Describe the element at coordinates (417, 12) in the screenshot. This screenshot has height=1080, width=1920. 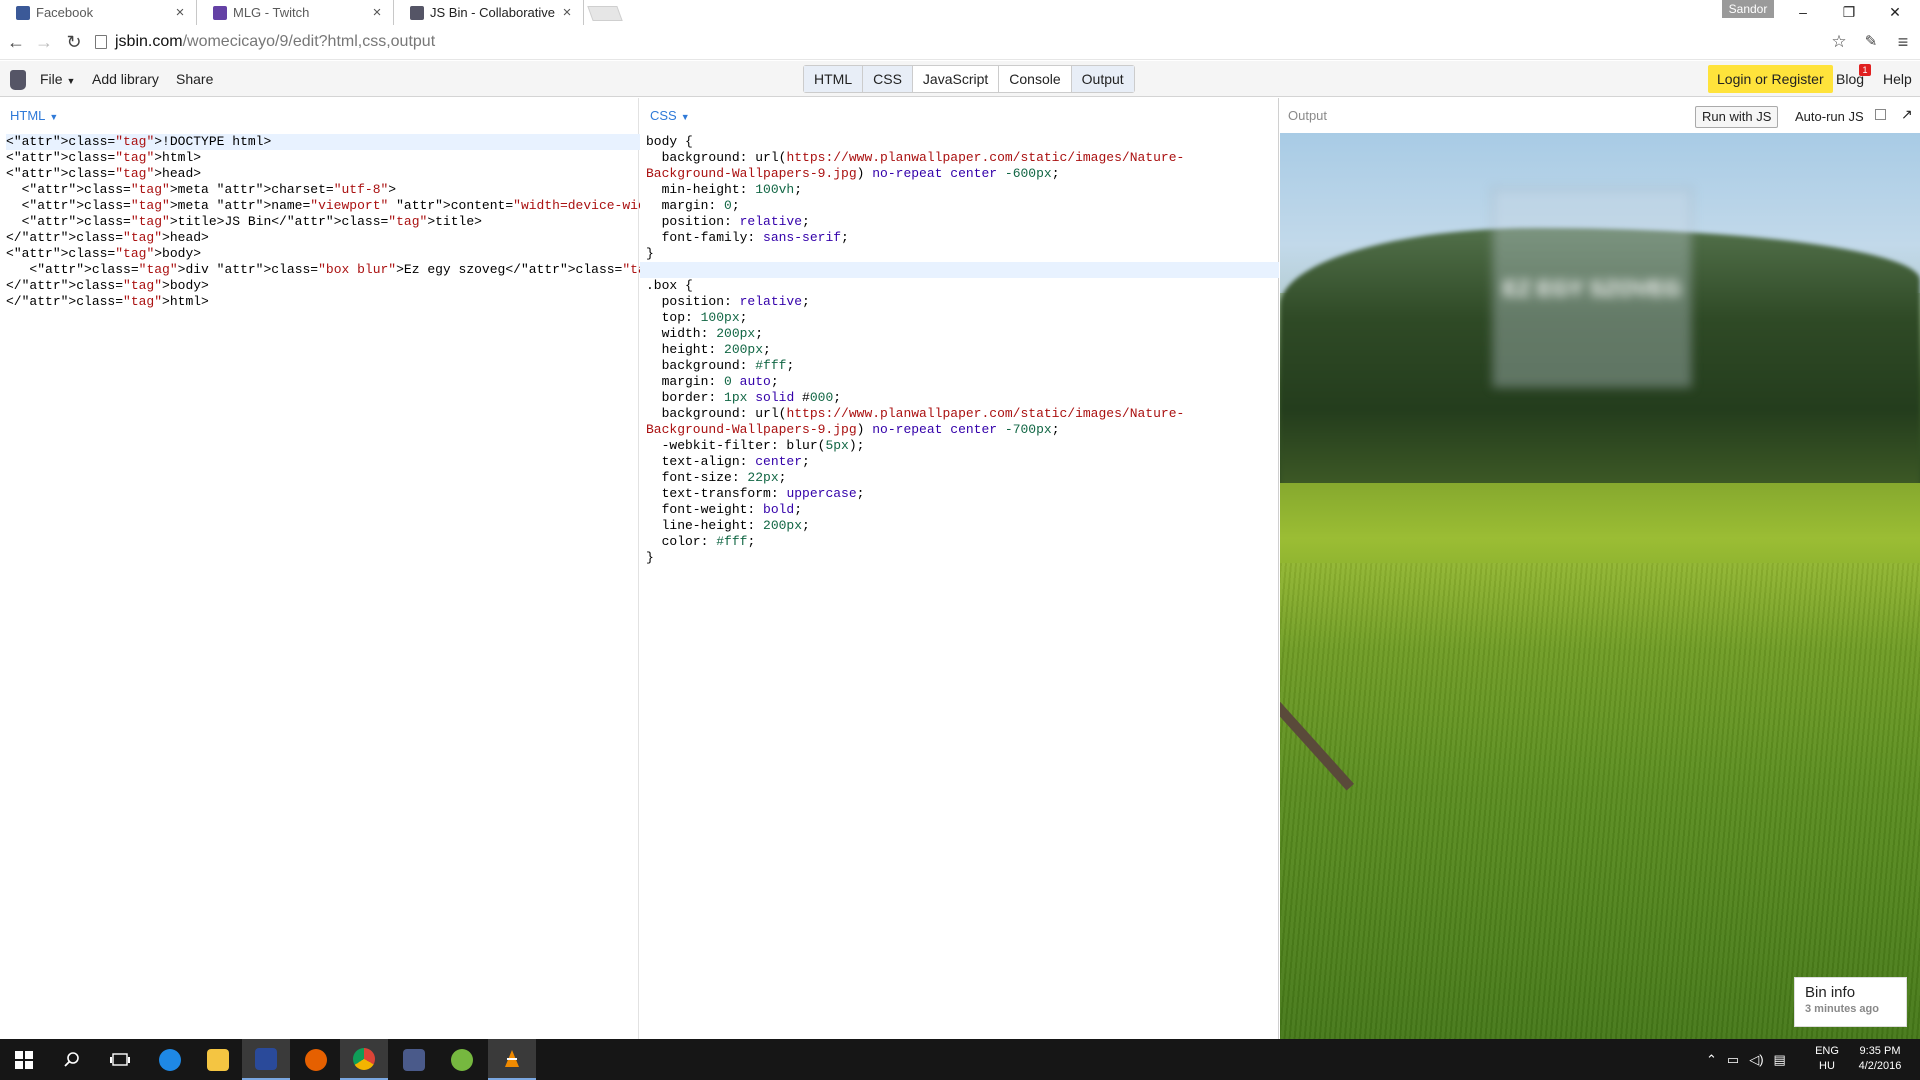
I see `jsbin-icon` at that location.